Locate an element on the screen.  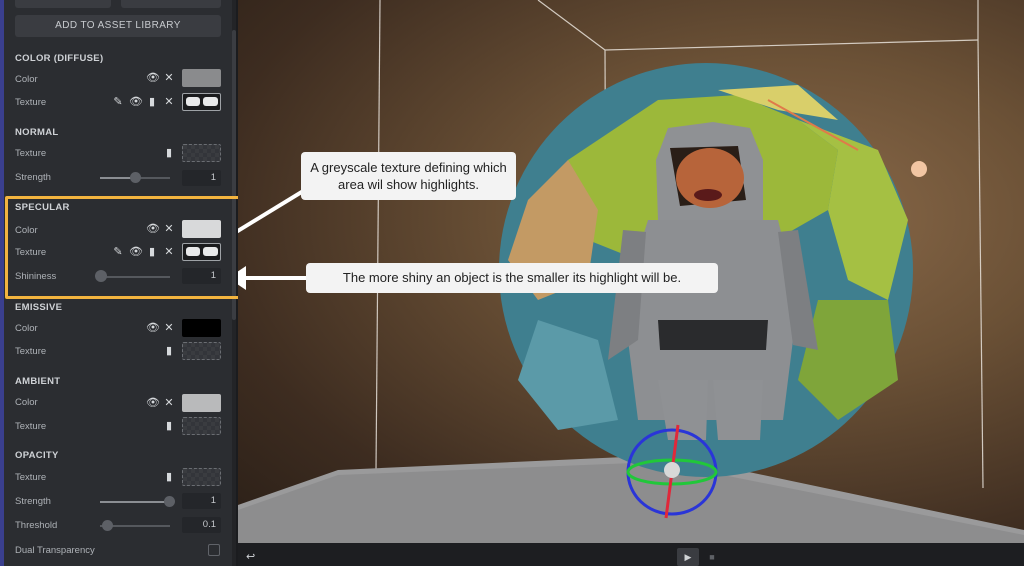
import-button: IMPORT is located at coordinates (63, 4).